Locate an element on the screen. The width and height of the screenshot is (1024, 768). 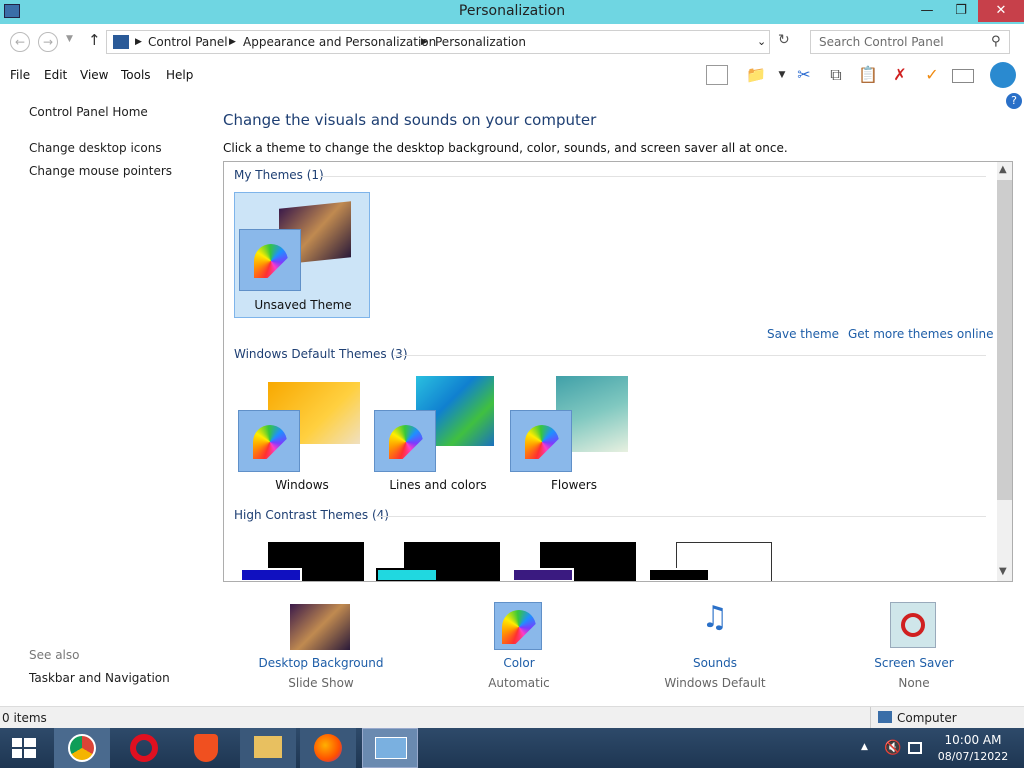
screen-saver-icon is located at coordinates (913, 625).